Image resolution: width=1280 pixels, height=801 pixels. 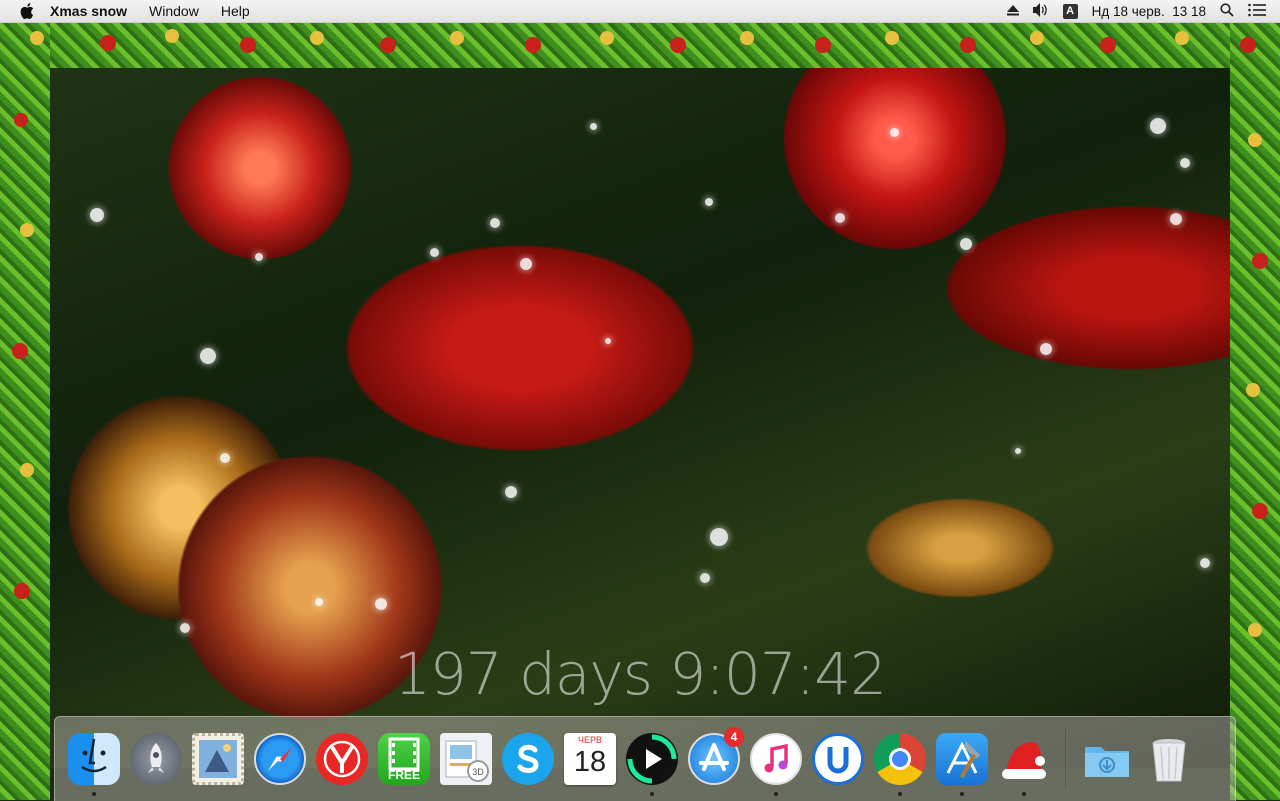 What do you see at coordinates (640, 45) in the screenshot?
I see `garland-top` at bounding box center [640, 45].